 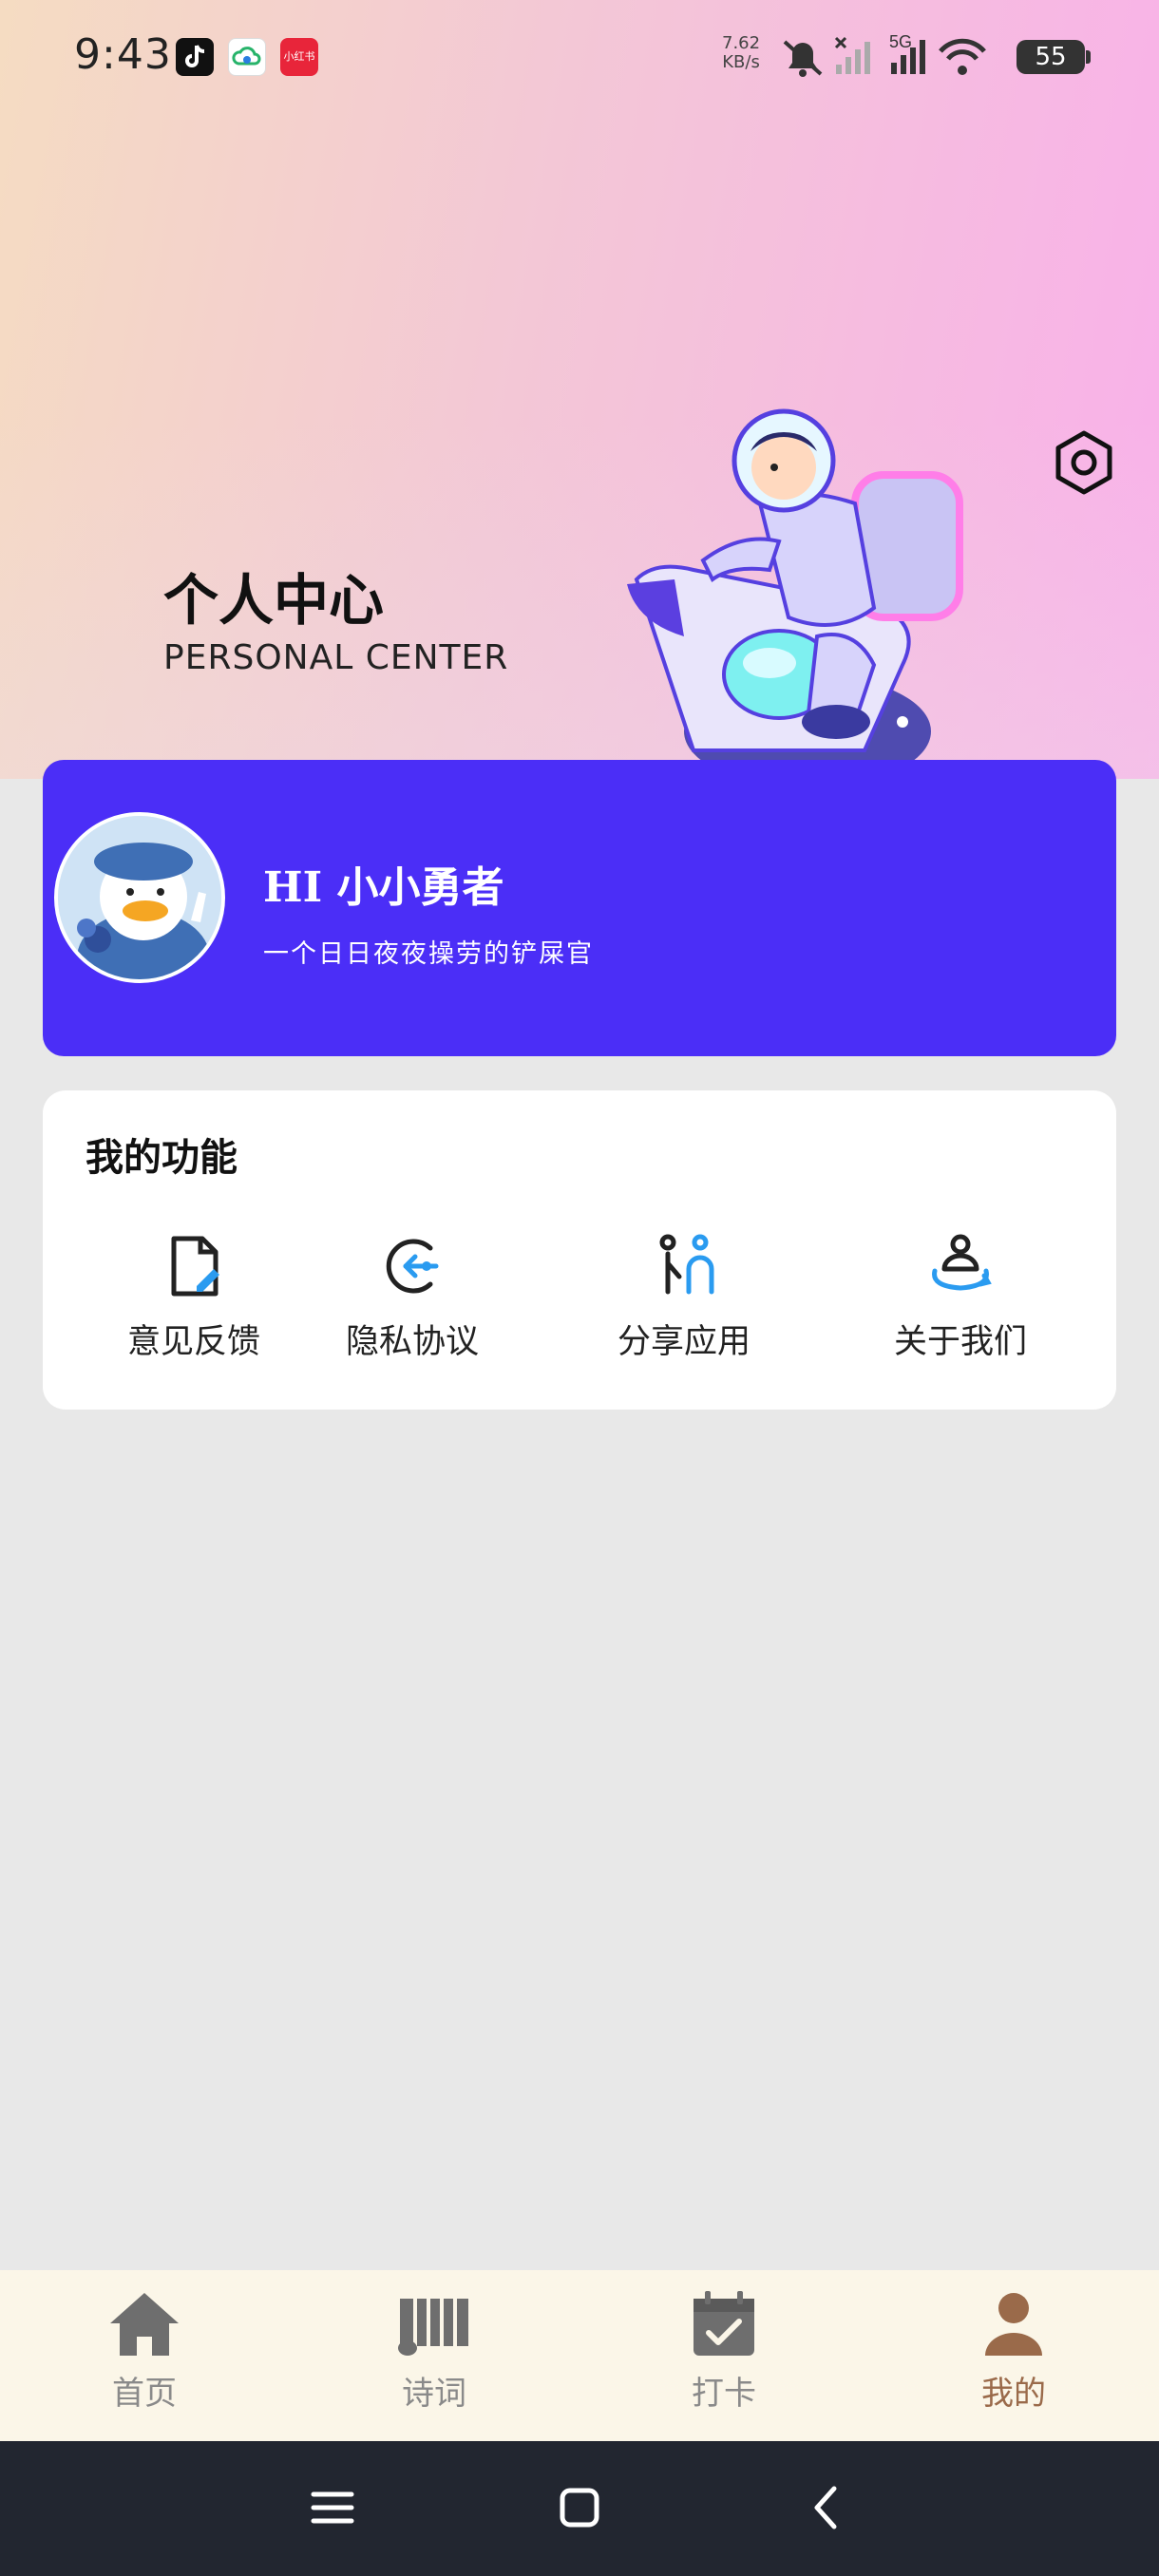 I want to click on tab-poems: 诗词, so click(x=434, y=2360).